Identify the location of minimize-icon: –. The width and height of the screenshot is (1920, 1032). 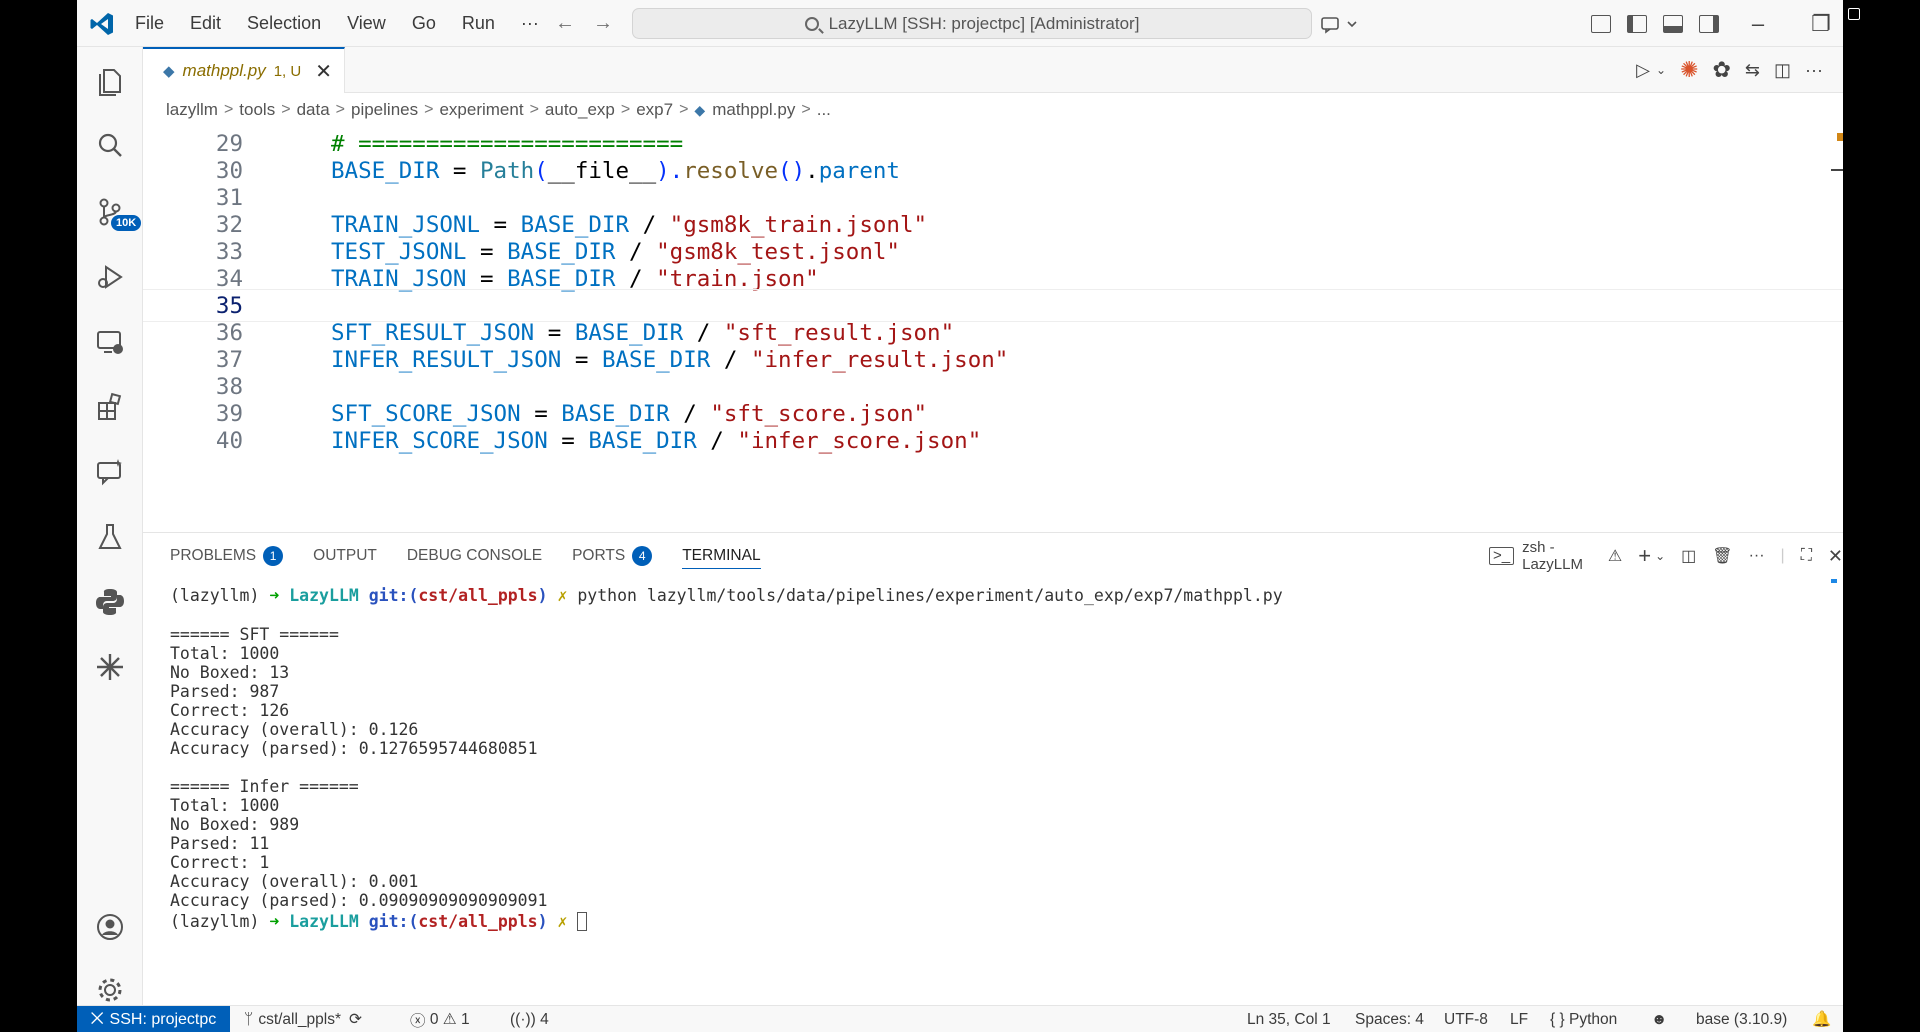
(1758, 23).